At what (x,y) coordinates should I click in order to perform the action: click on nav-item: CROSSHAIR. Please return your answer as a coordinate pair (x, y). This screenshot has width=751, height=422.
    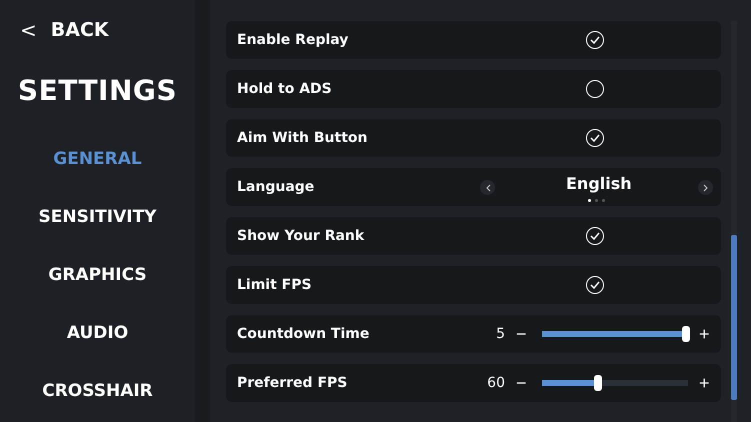
    Looking at the image, I should click on (97, 391).